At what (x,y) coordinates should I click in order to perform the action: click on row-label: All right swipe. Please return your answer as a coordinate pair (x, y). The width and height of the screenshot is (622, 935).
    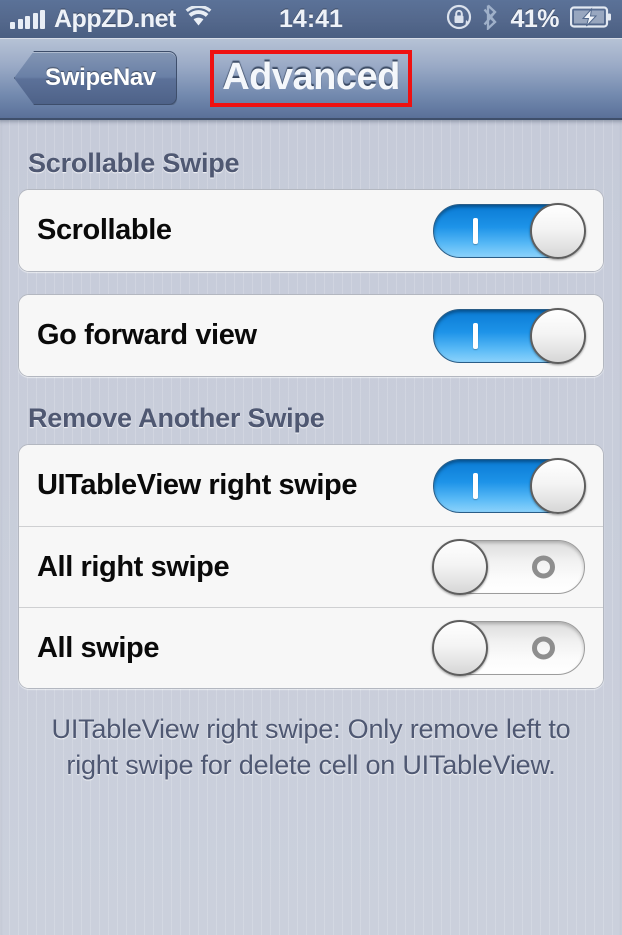
    Looking at the image, I should click on (133, 566).